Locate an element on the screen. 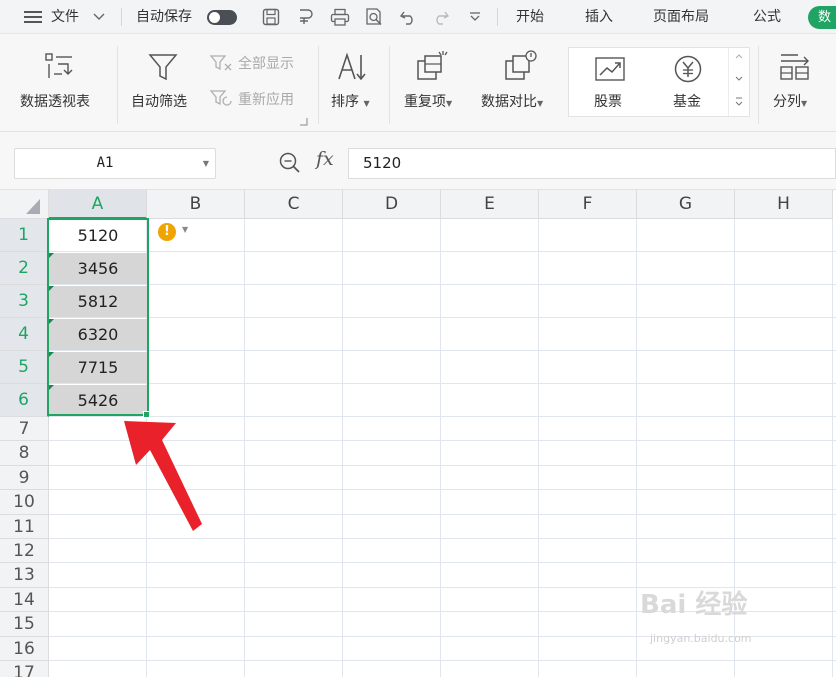 Image resolution: width=836 pixels, height=677 pixels. hamburger-icon is located at coordinates (33, 17).